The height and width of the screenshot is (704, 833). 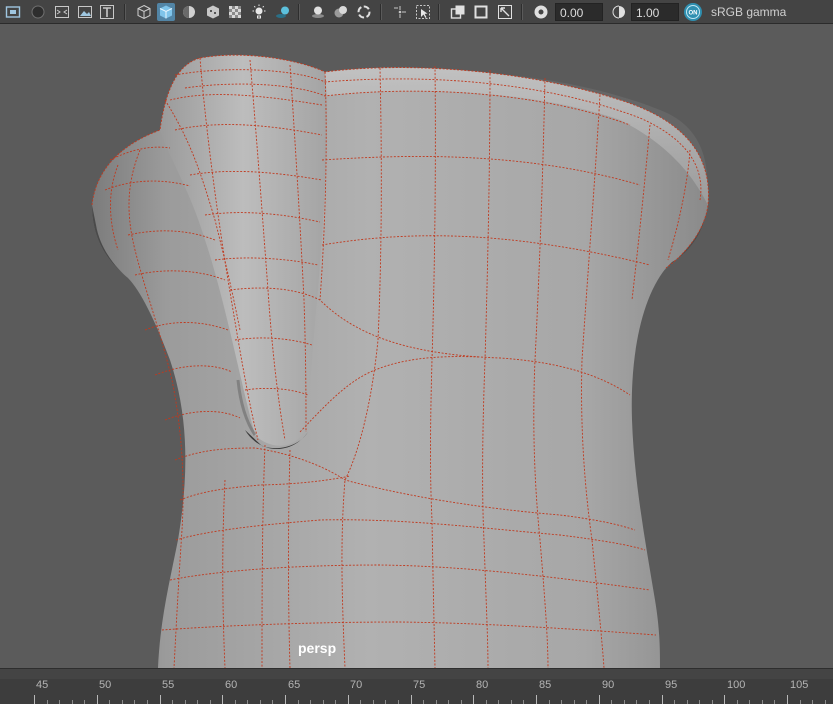 I want to click on exposure-icon, so click(x=541, y=12).